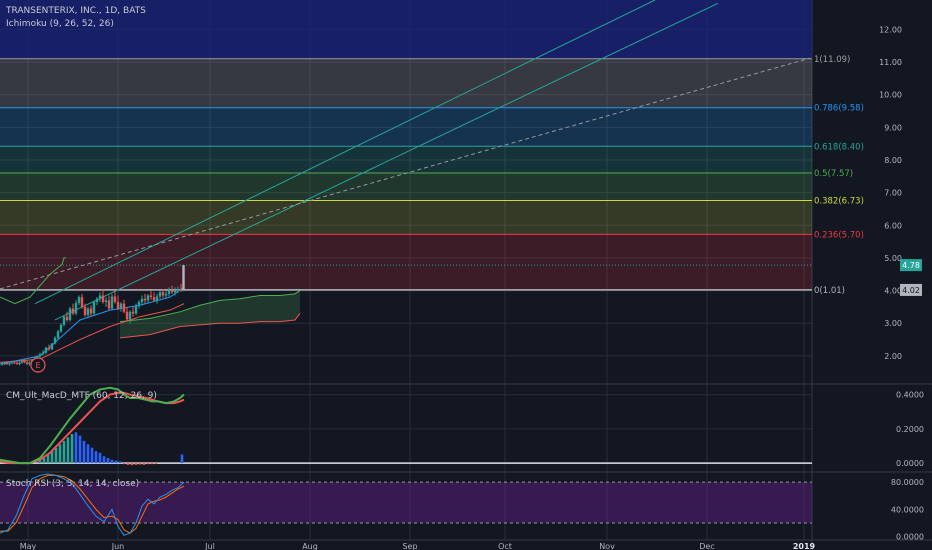  I want to click on price-axis-tick-label: 7.00, so click(893, 193).